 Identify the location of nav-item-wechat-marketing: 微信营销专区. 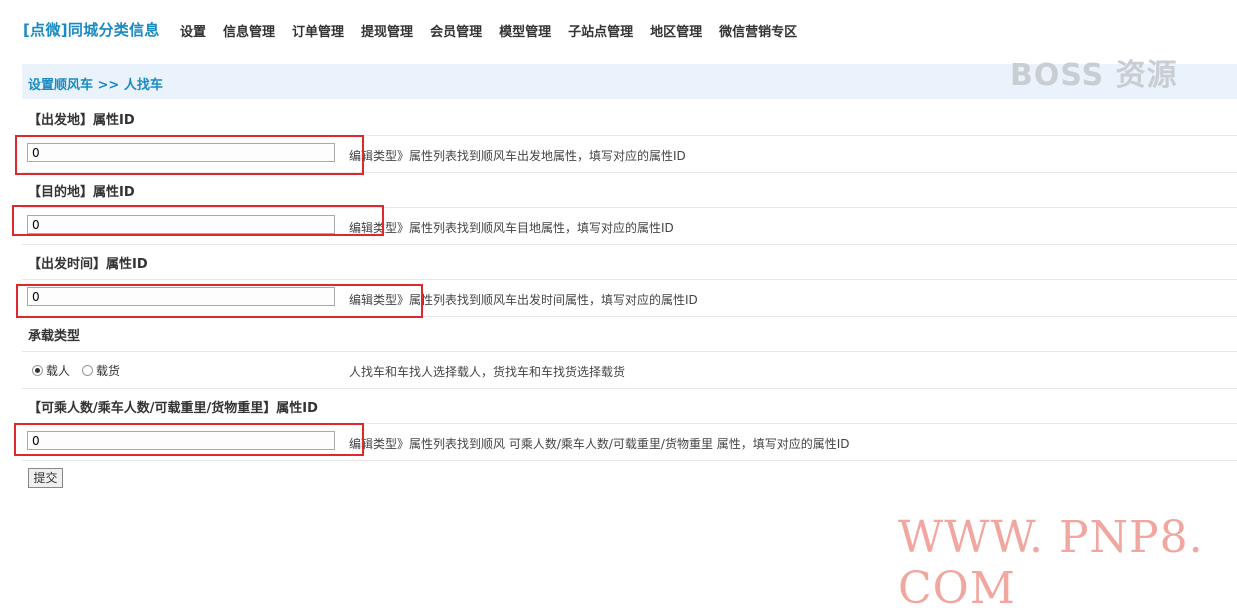
(758, 30).